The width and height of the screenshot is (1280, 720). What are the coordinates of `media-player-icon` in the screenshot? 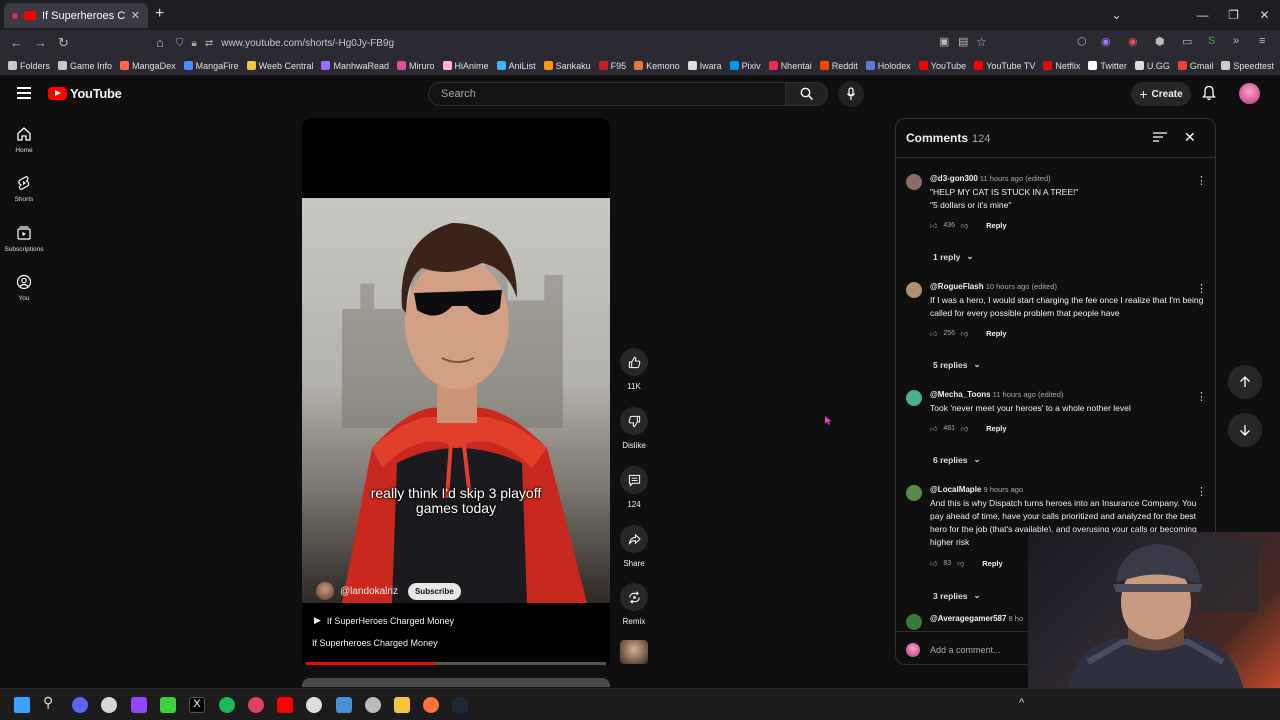 It's located at (314, 705).